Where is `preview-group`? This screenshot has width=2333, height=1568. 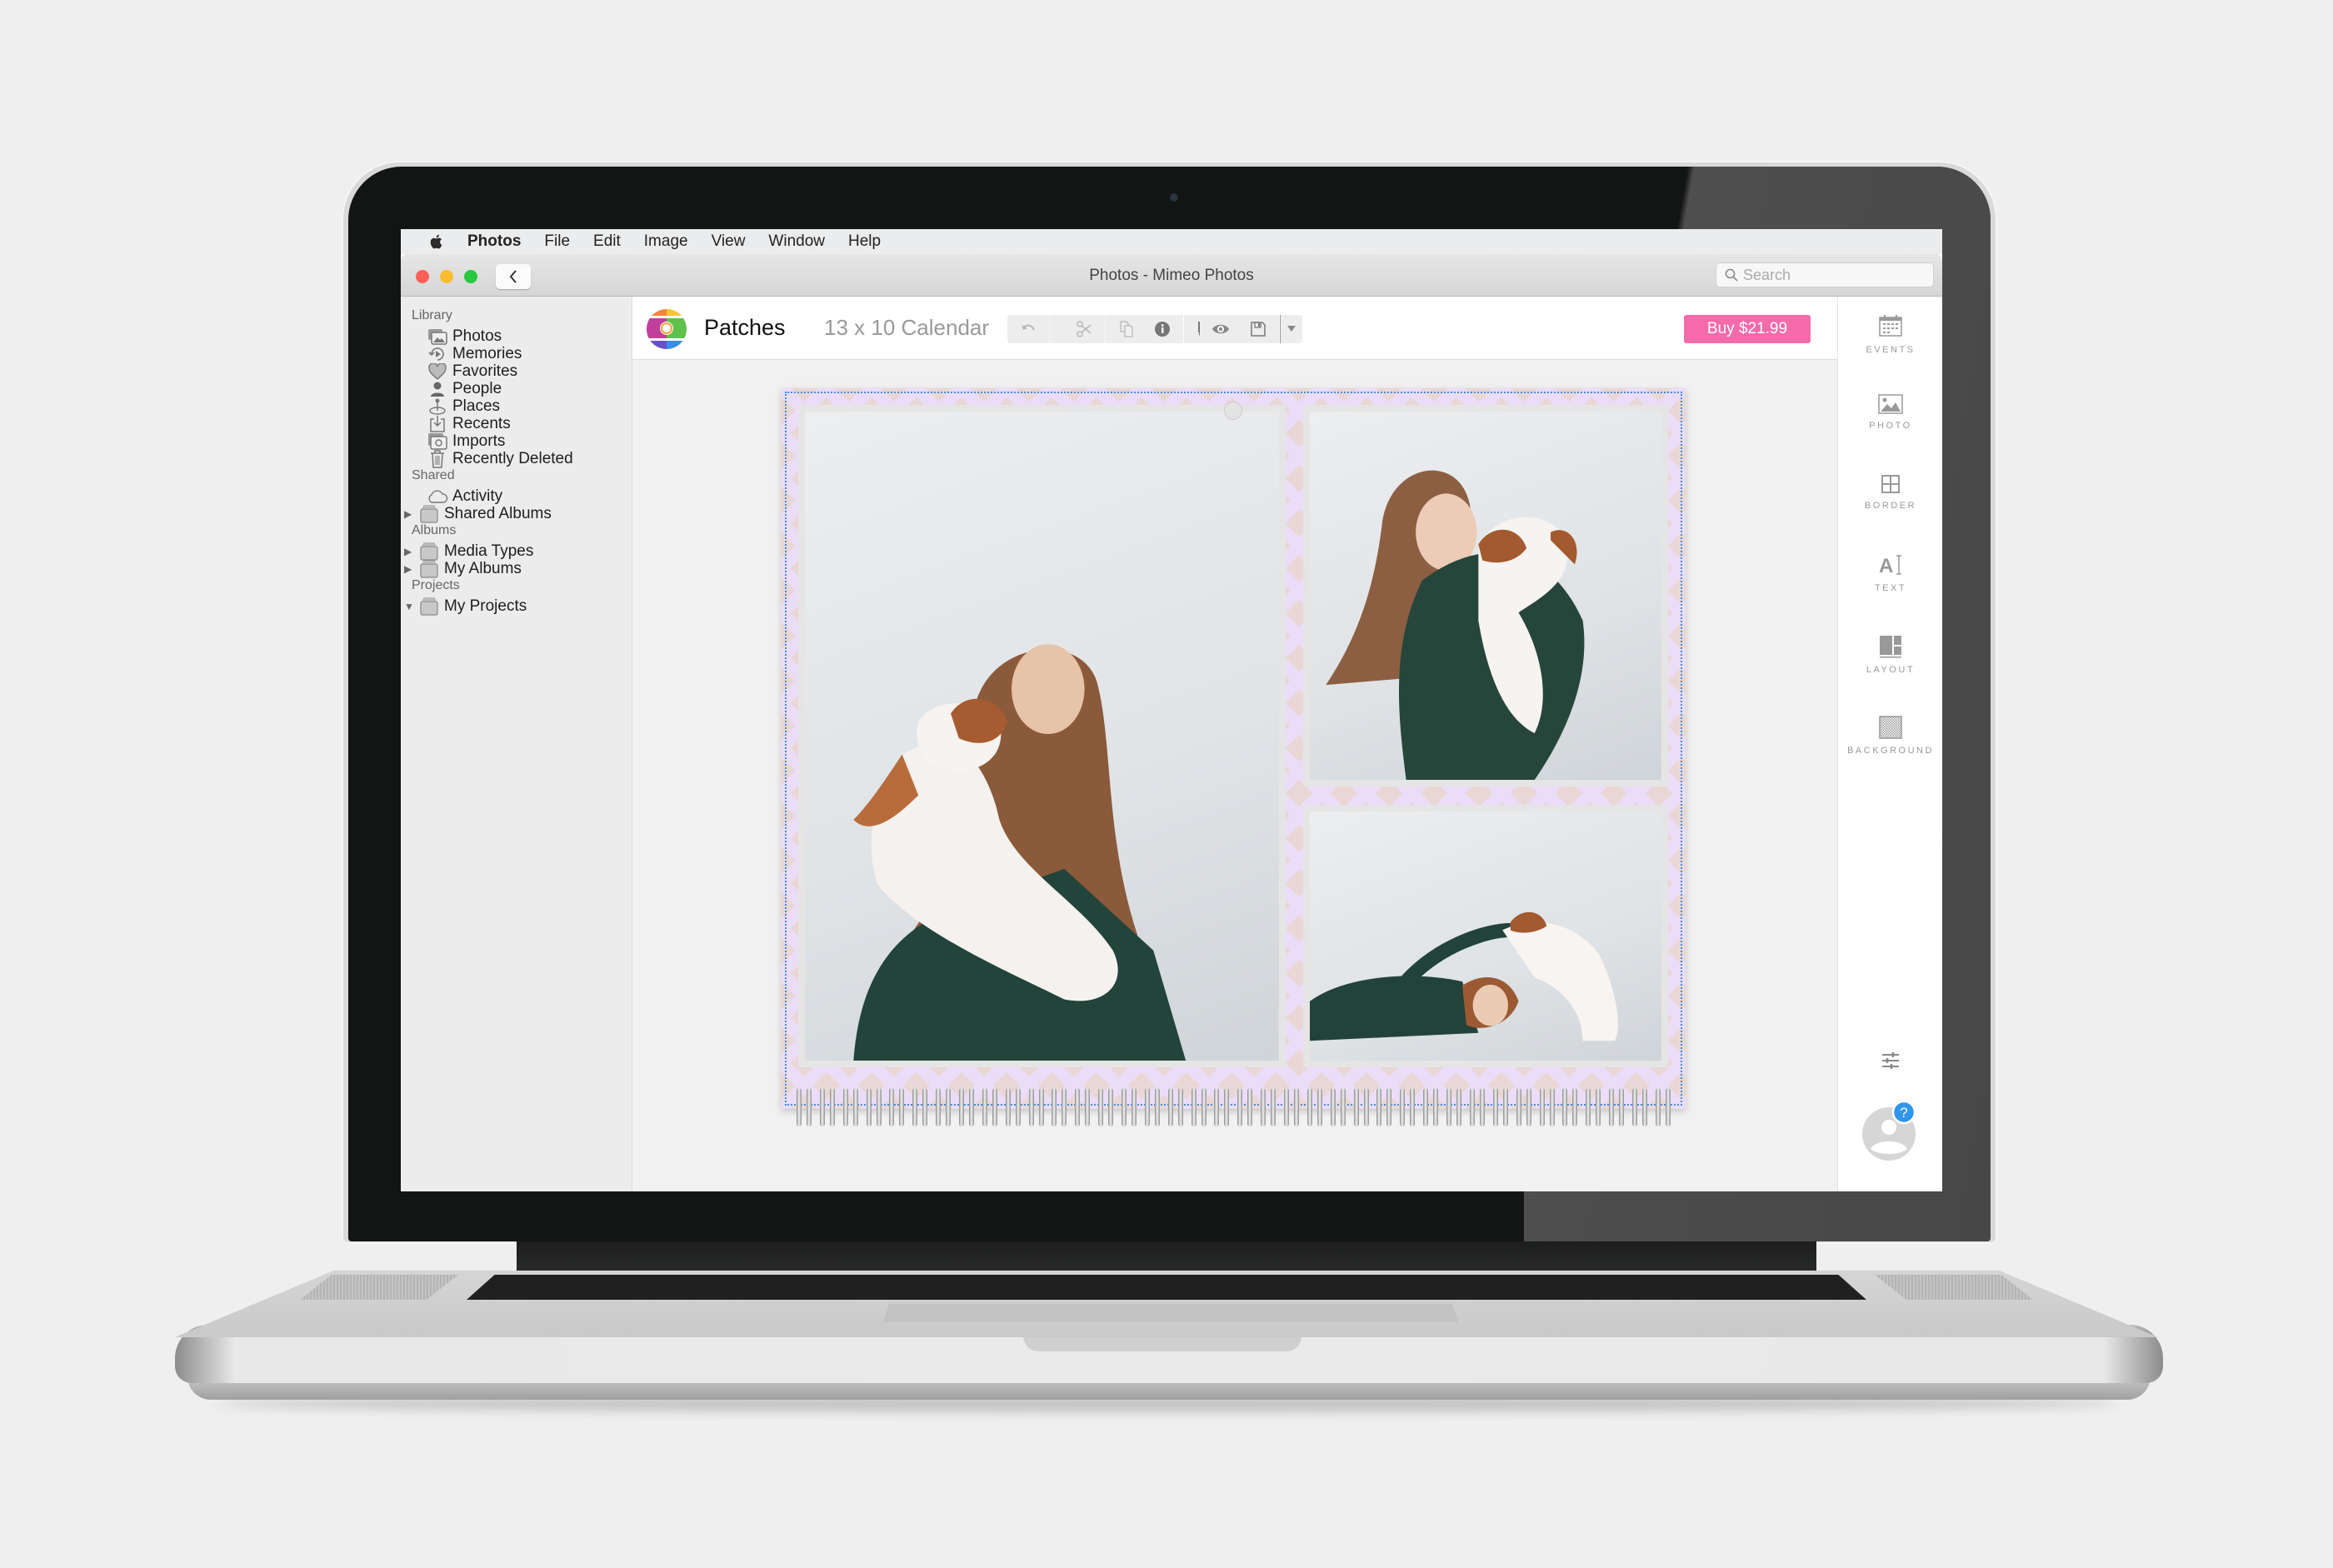 preview-group is located at coordinates (1220, 329).